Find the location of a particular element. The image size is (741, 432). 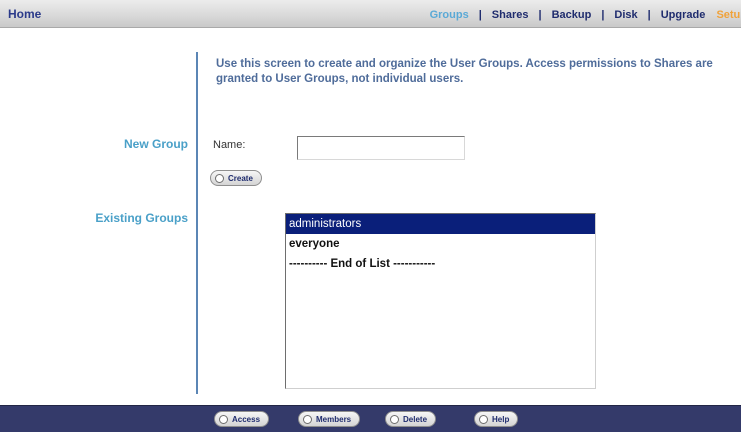

nav-setup: Setup is located at coordinates (728, 15).